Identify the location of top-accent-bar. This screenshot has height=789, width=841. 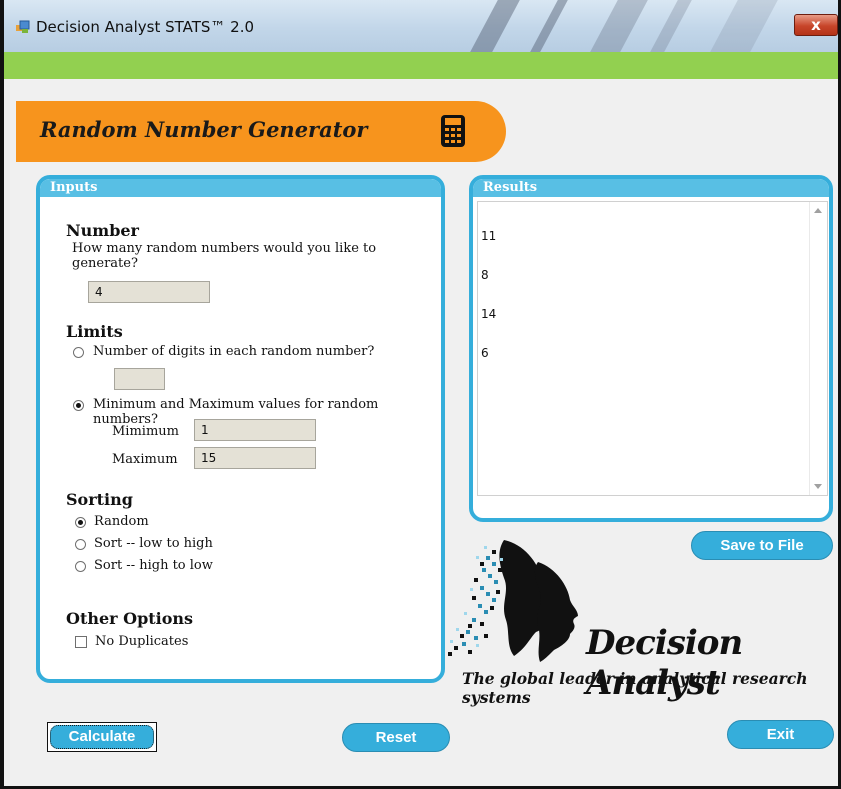
(421, 65).